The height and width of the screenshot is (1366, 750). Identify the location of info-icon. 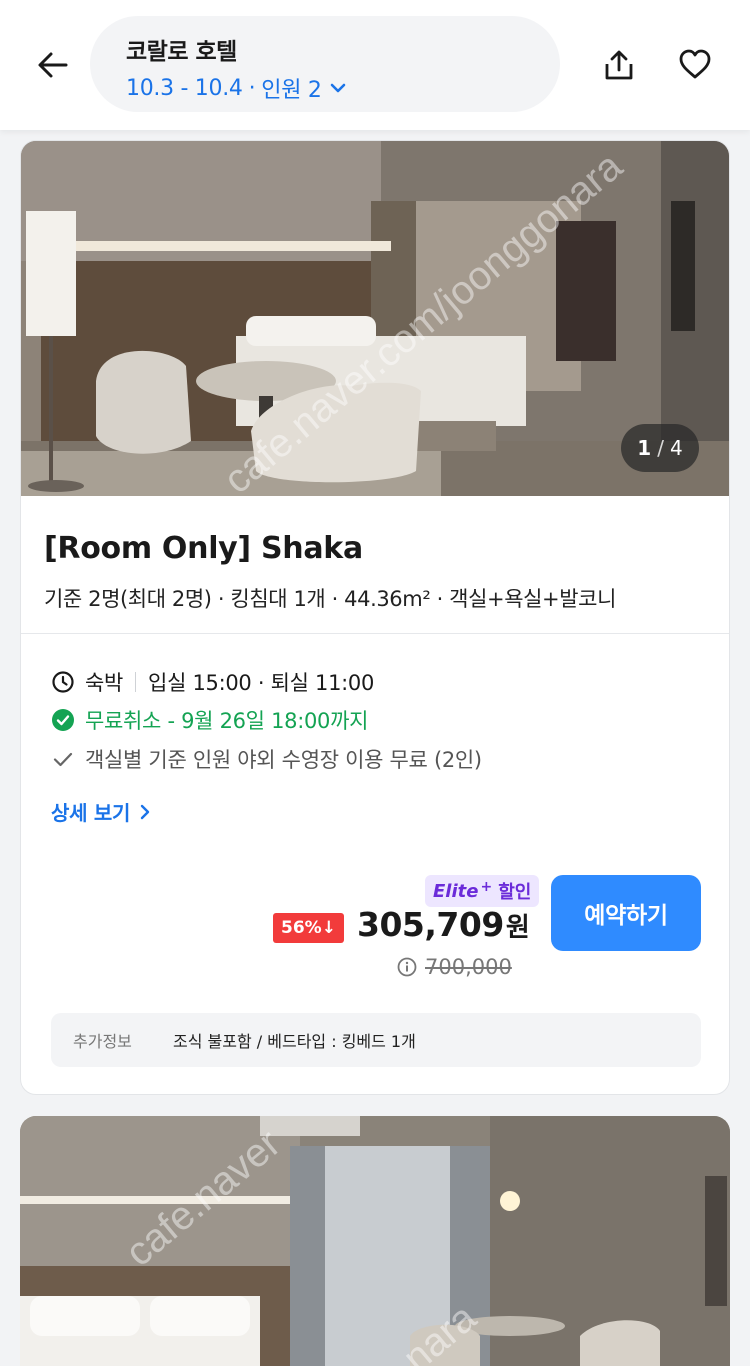
(407, 967).